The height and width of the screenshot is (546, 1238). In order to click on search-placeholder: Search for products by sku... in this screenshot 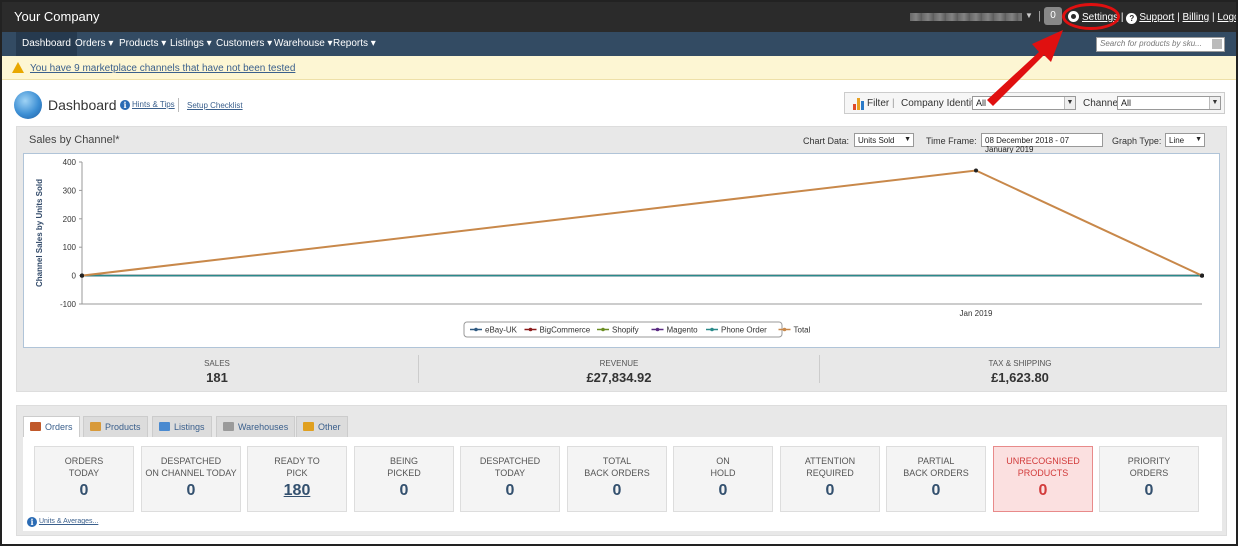, I will do `click(1151, 43)`.